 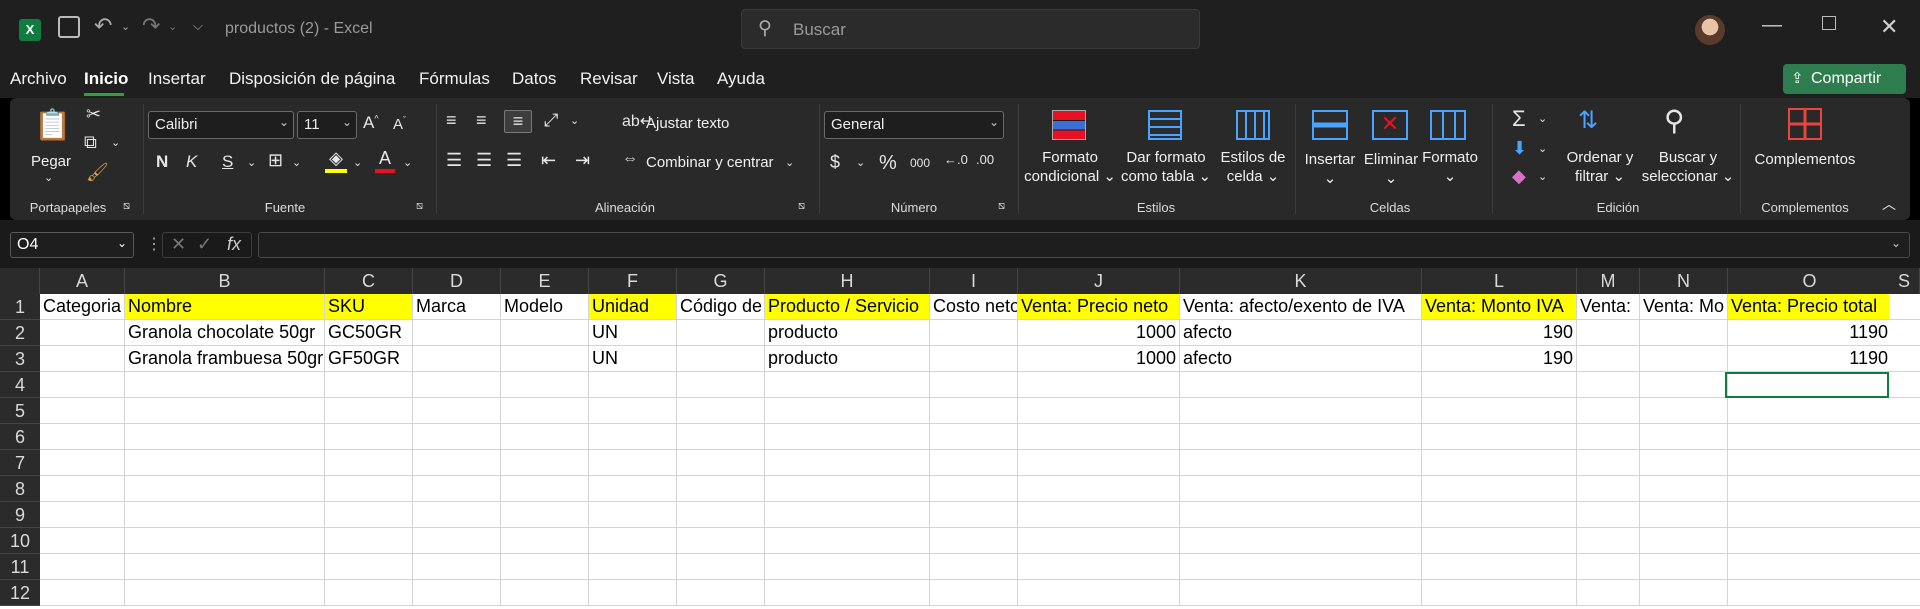 I want to click on find-select-icon: ⚲, so click(x=1674, y=120).